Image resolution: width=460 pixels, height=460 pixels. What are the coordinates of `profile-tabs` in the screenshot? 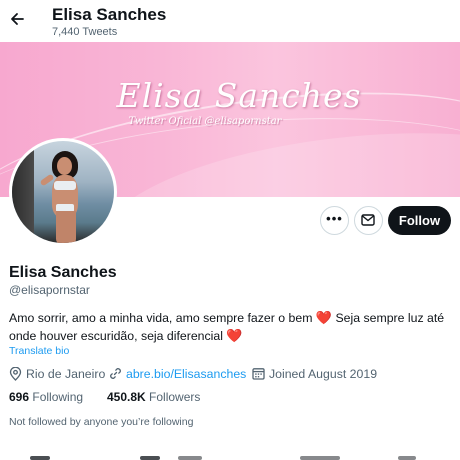 It's located at (230, 454).